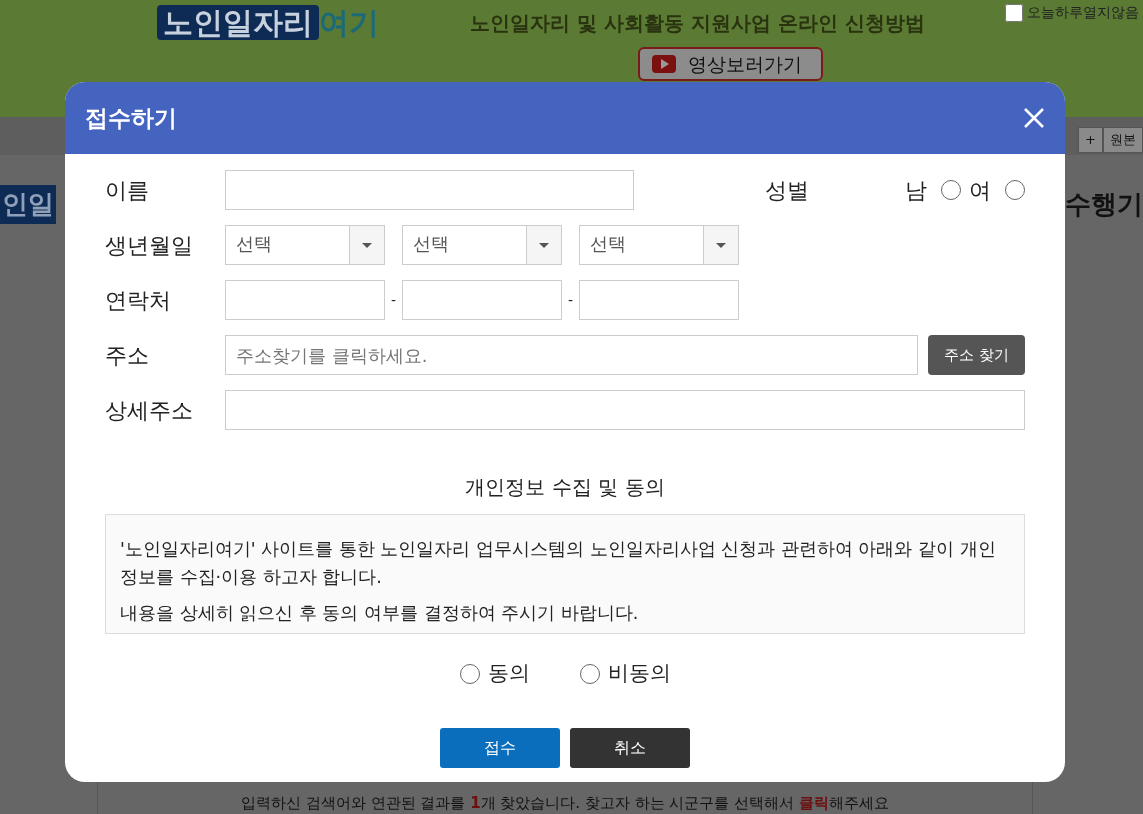 Image resolution: width=1143 pixels, height=814 pixels. Describe the element at coordinates (1123, 140) in the screenshot. I see `original-size-button: 원본` at that location.